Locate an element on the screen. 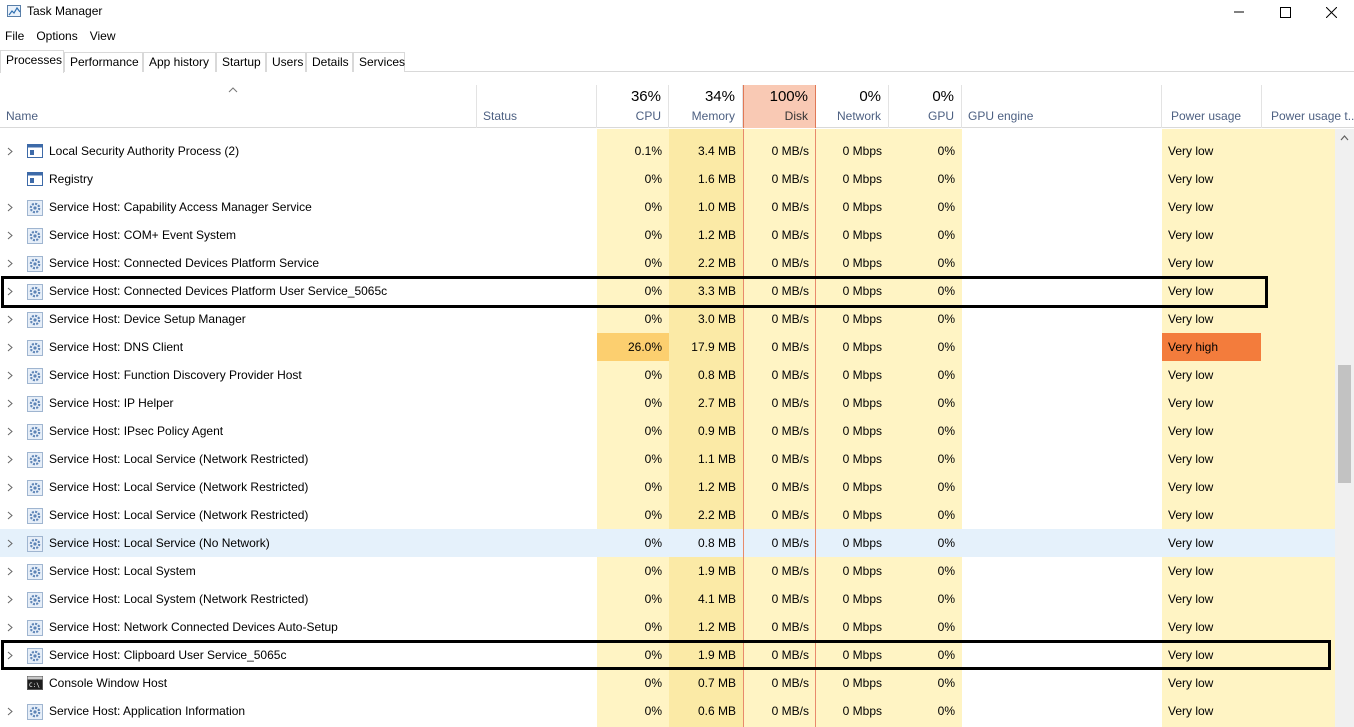  menu-options: Options is located at coordinates (56, 37).